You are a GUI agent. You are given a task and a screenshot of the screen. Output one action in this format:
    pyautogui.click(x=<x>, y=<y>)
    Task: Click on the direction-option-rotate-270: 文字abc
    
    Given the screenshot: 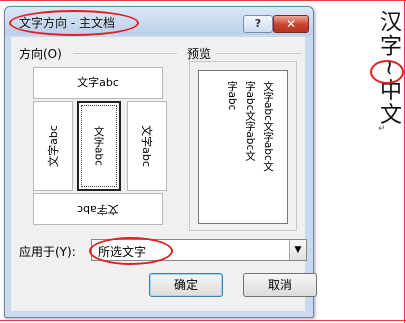 What is the action you would take?
    pyautogui.click(x=53, y=146)
    